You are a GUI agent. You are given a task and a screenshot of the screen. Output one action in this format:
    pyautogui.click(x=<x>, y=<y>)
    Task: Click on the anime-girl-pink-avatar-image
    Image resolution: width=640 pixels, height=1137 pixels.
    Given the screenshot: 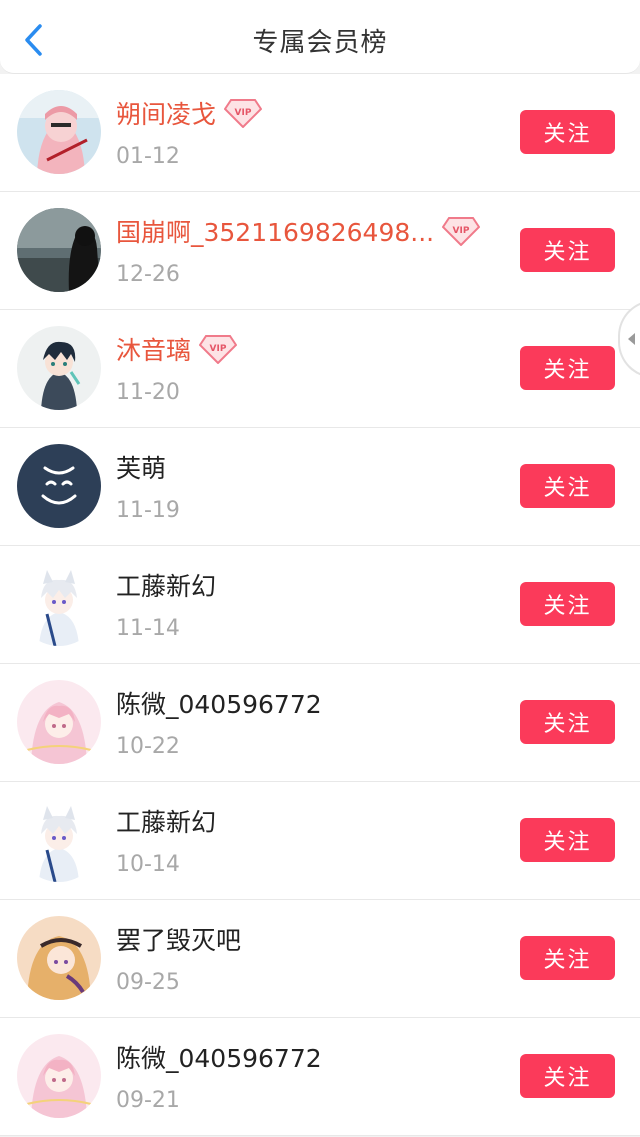 What is the action you would take?
    pyautogui.click(x=59, y=132)
    